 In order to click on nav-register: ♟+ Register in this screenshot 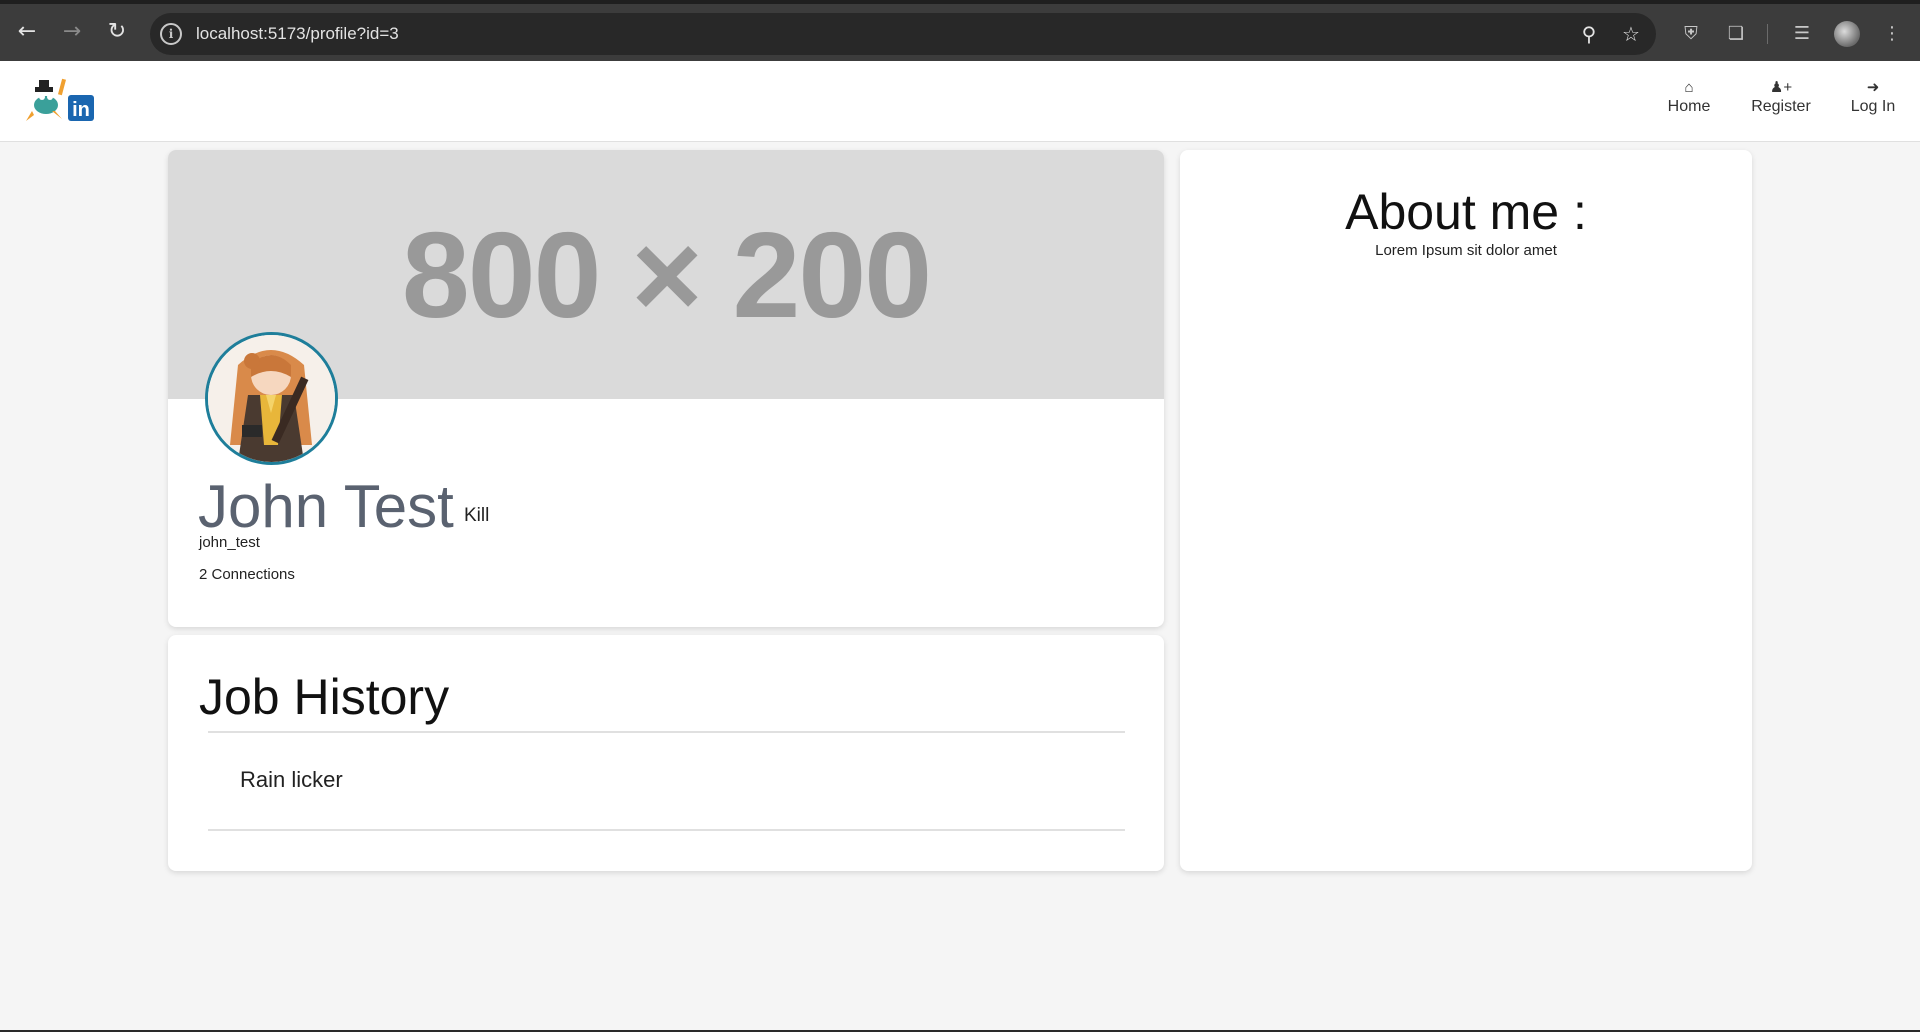, I will do `click(1781, 98)`.